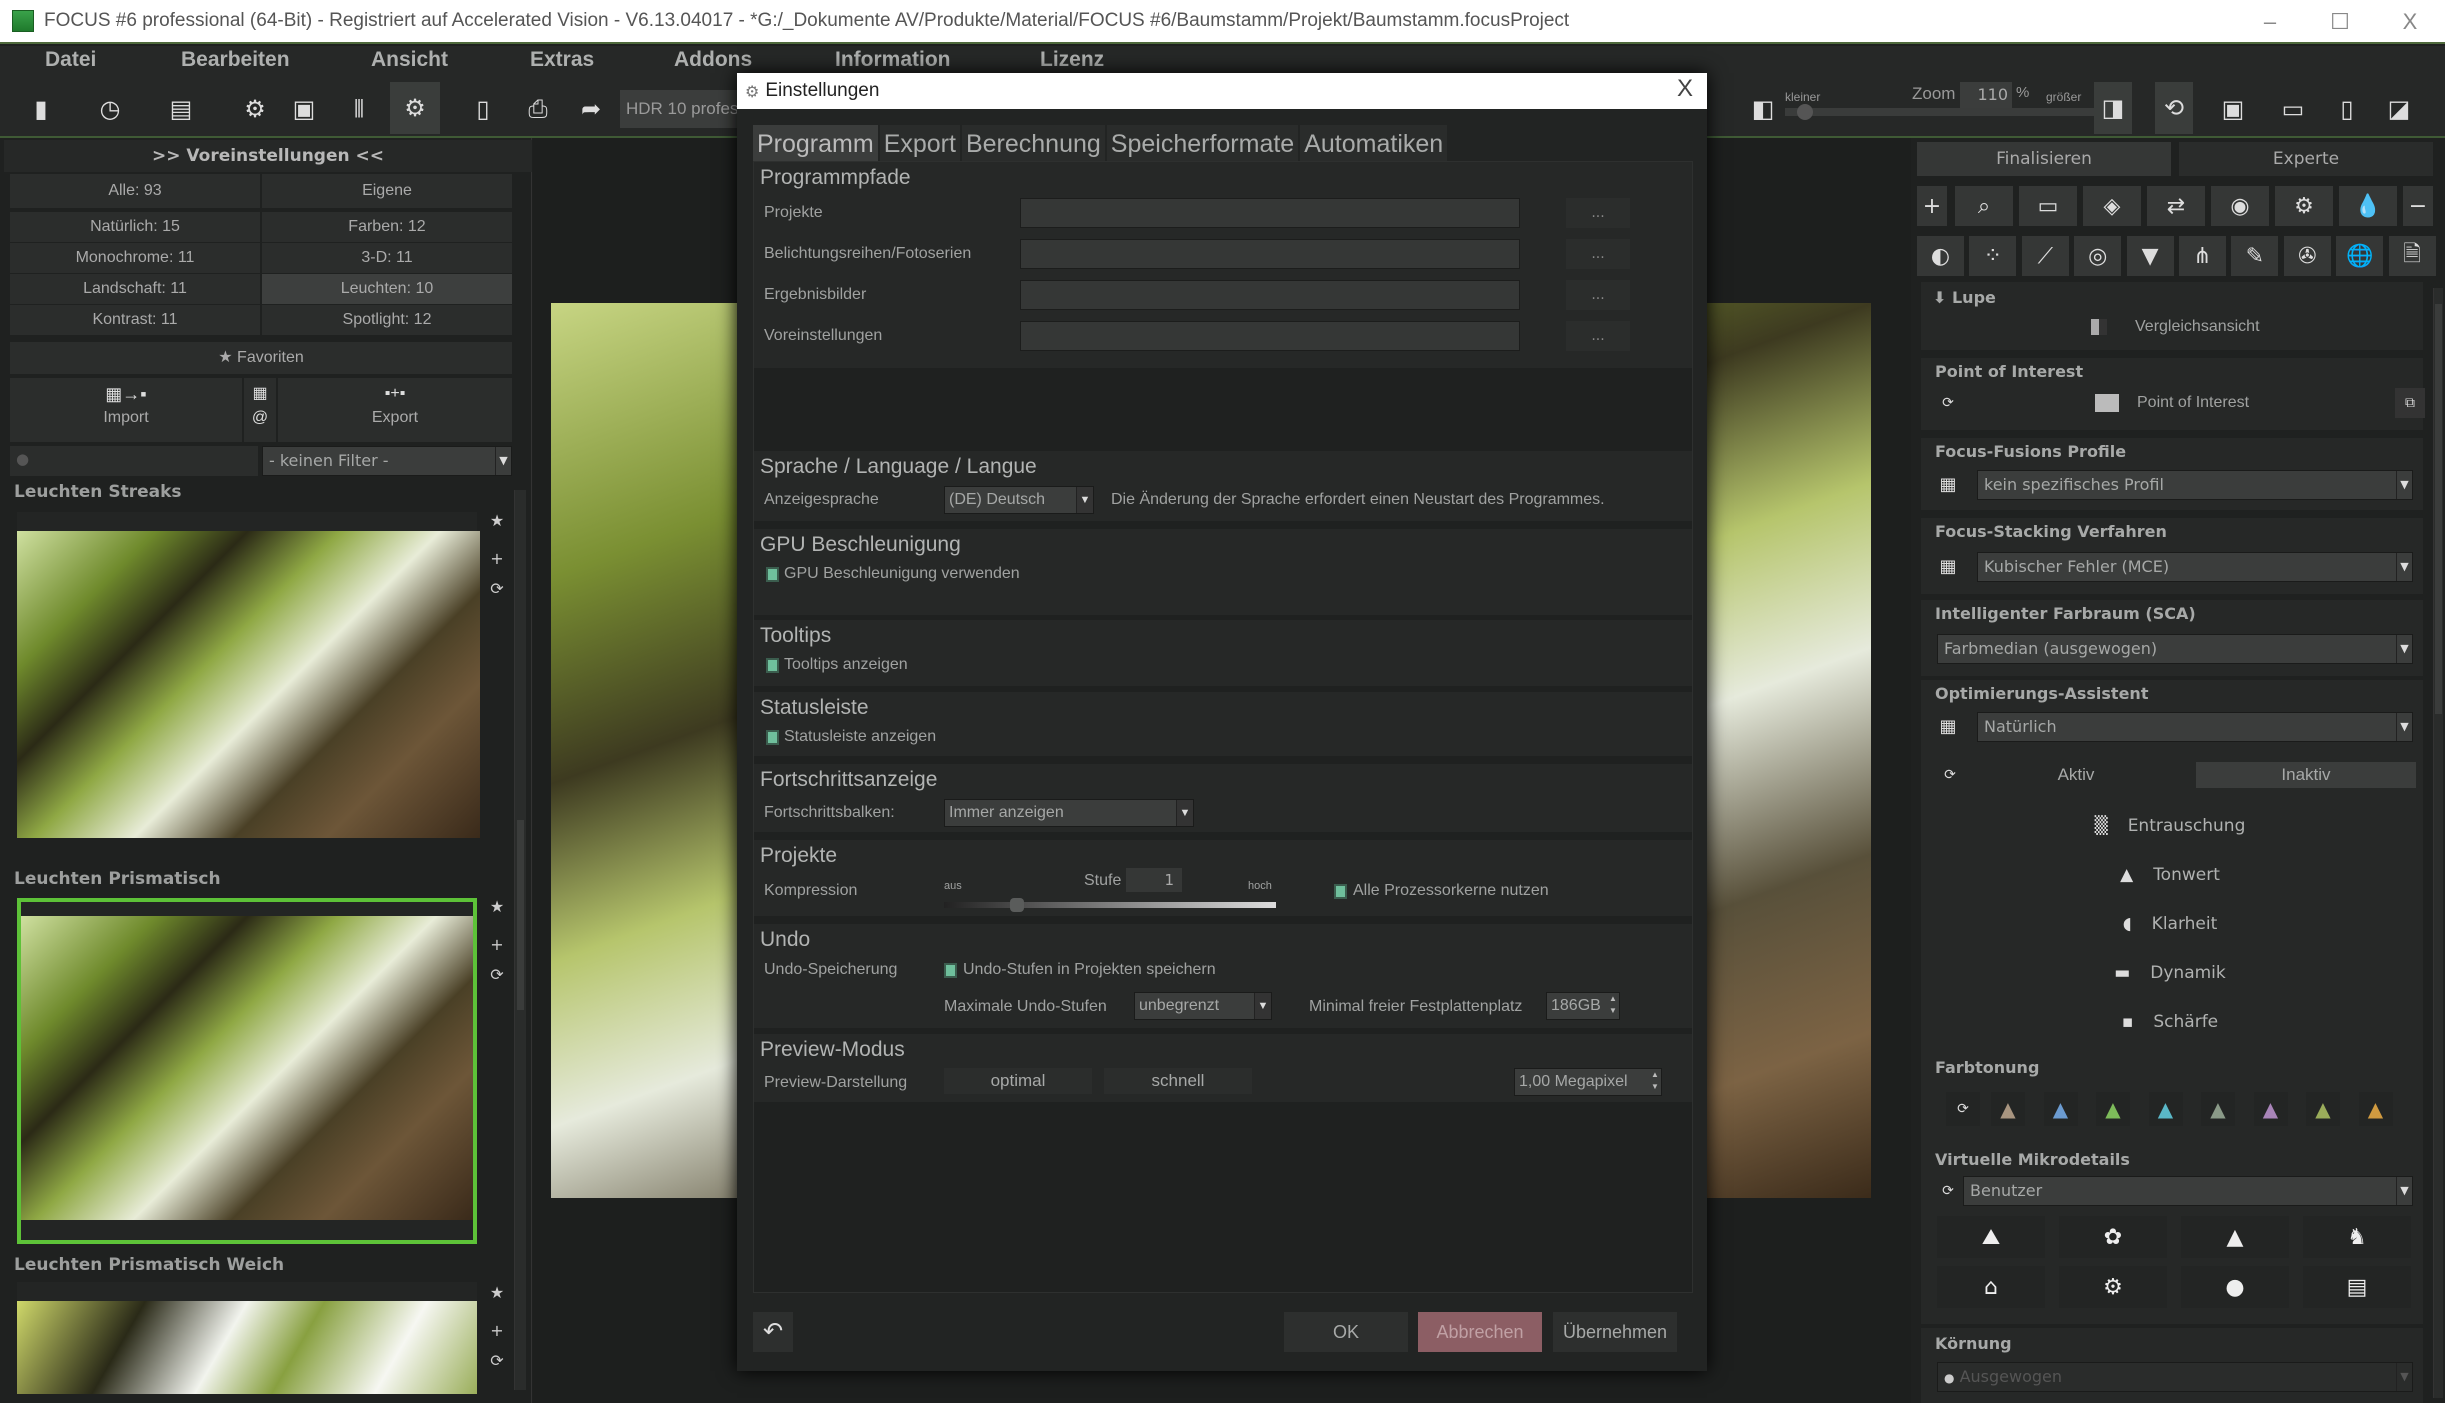 The height and width of the screenshot is (1403, 2445). Describe the element at coordinates (255, 109) in the screenshot. I see `raw-settings-icon: ⚙` at that location.